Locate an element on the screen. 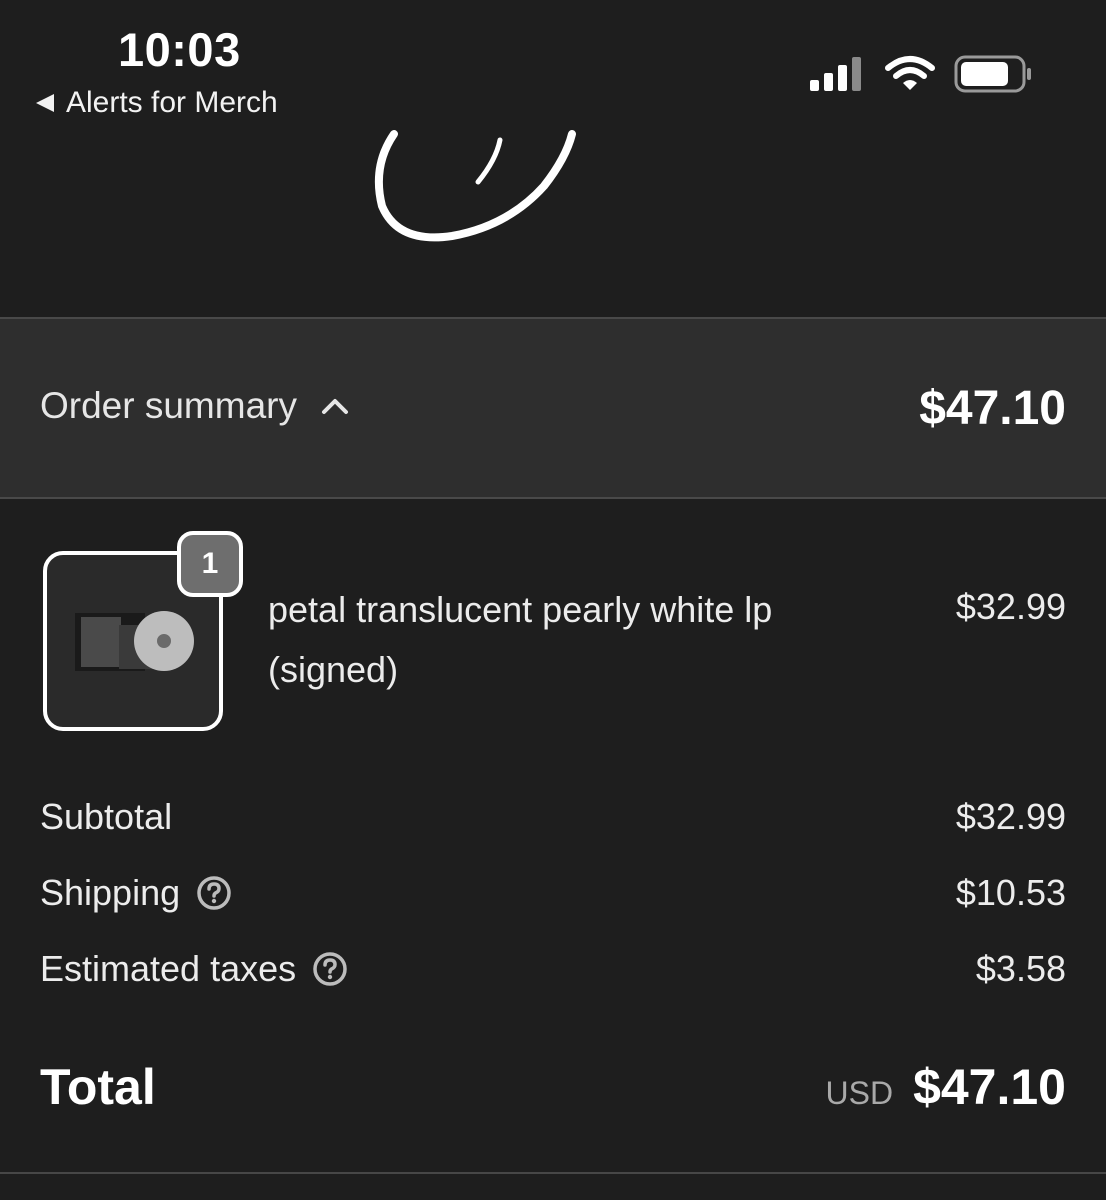 The height and width of the screenshot is (1200, 1106). product-price: $32.99 is located at coordinates (1010, 606).